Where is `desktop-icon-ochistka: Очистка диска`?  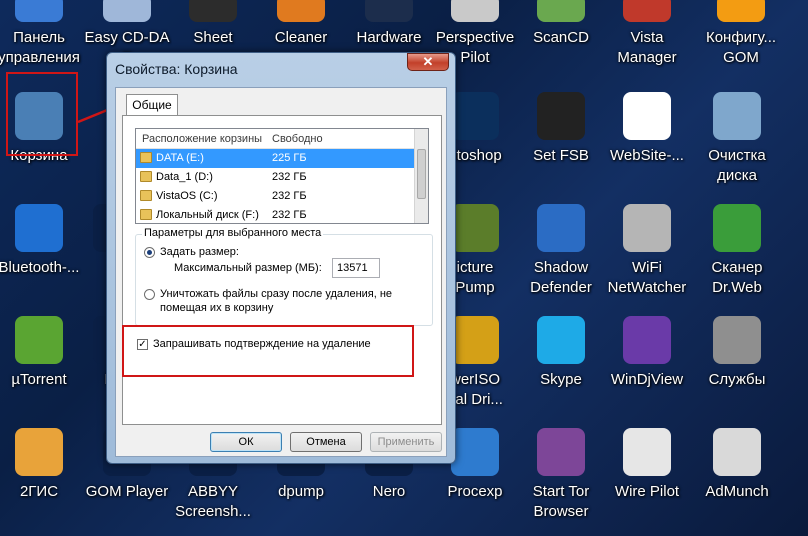
desktop-icon-ochistka: Очистка диска is located at coordinates (737, 139).